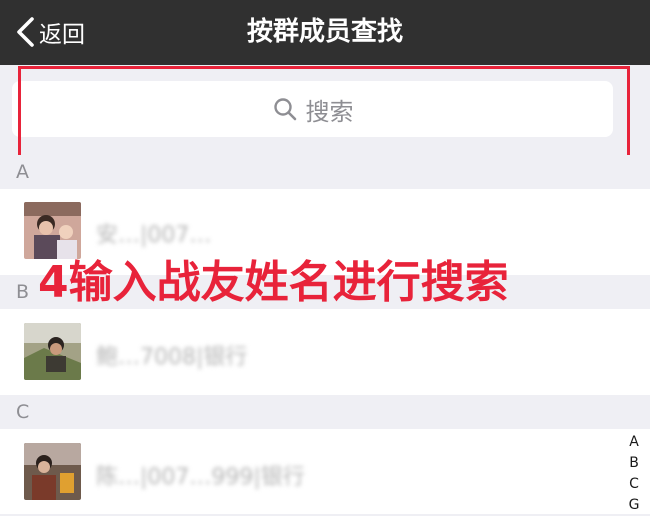  I want to click on member-name: 陈…|007…999|银行, so click(200, 477).